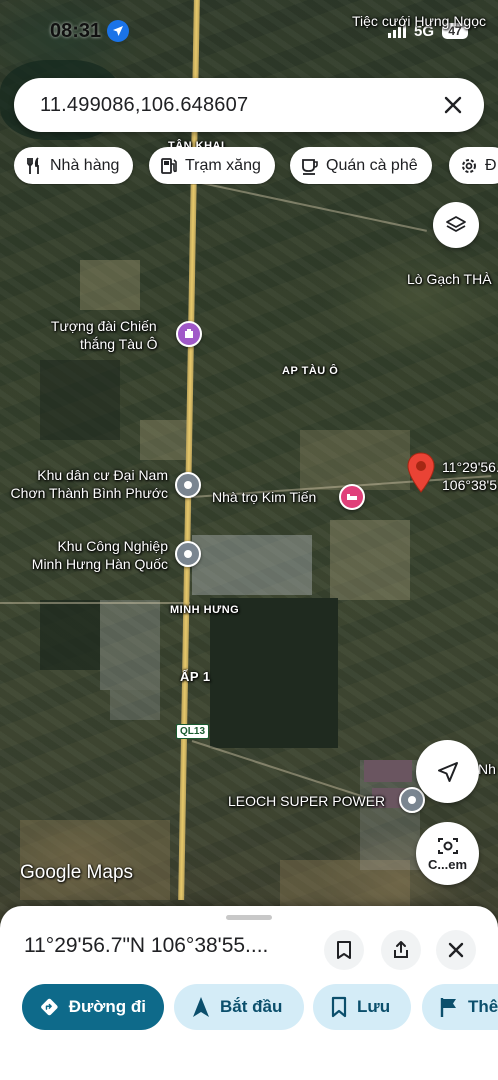 Image resolution: width=498 pixels, height=1080 pixels. Describe the element at coordinates (76, 30) in the screenshot. I see `status-time: 08:31` at that location.